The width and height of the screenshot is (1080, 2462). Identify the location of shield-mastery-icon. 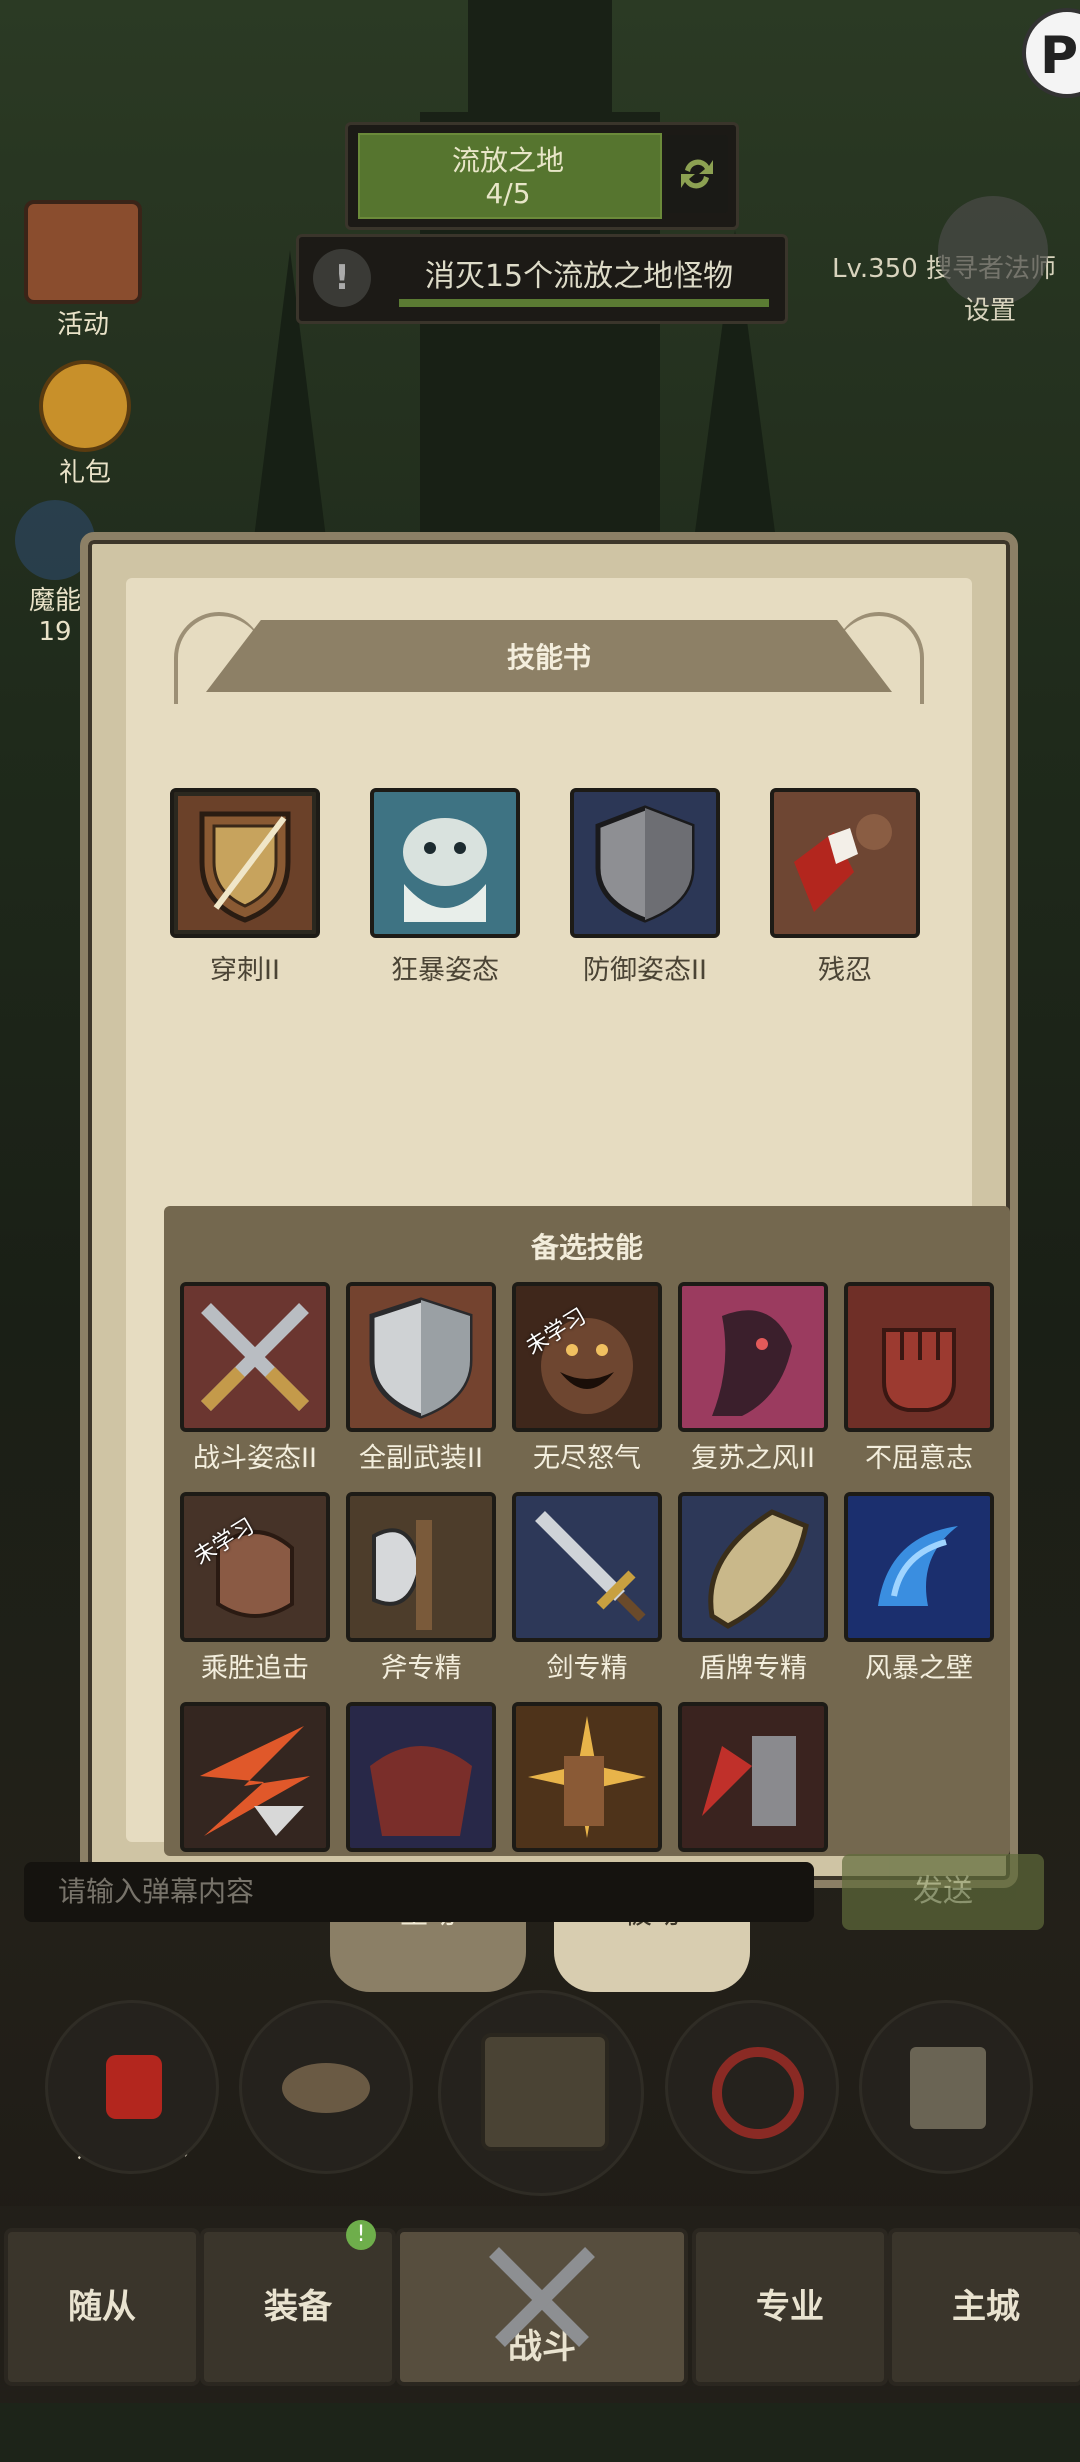
(753, 1567).